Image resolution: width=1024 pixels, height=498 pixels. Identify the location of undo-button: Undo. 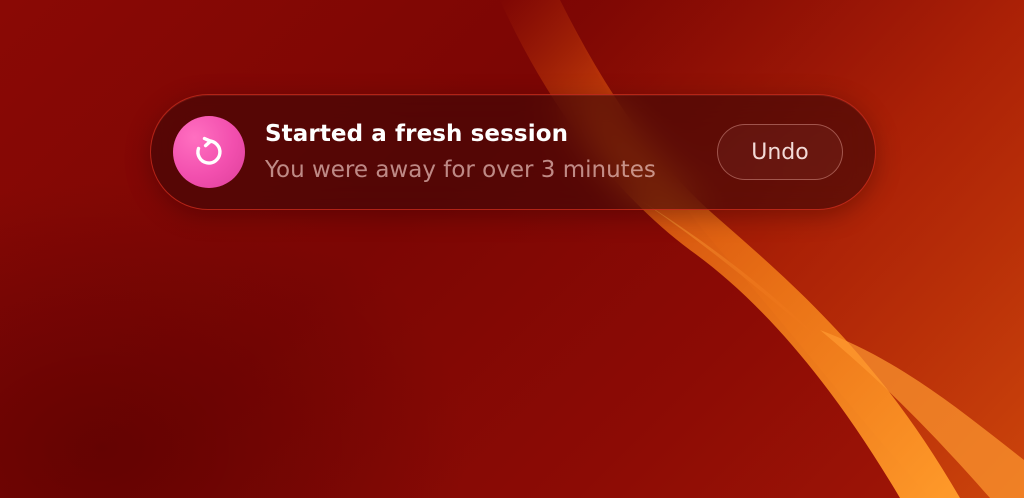
(780, 152).